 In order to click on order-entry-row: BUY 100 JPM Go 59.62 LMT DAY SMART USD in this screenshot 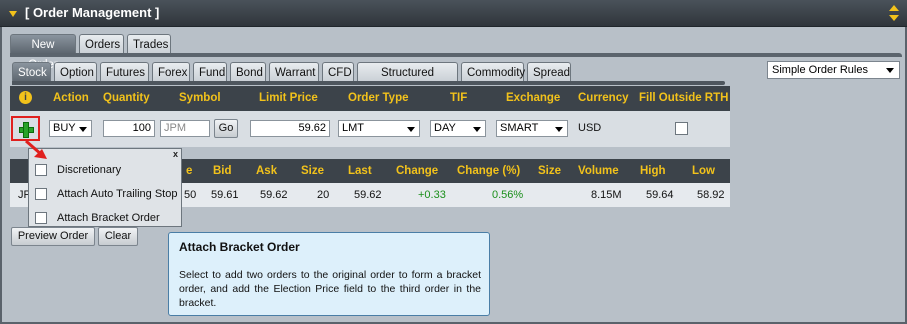, I will do `click(370, 129)`.